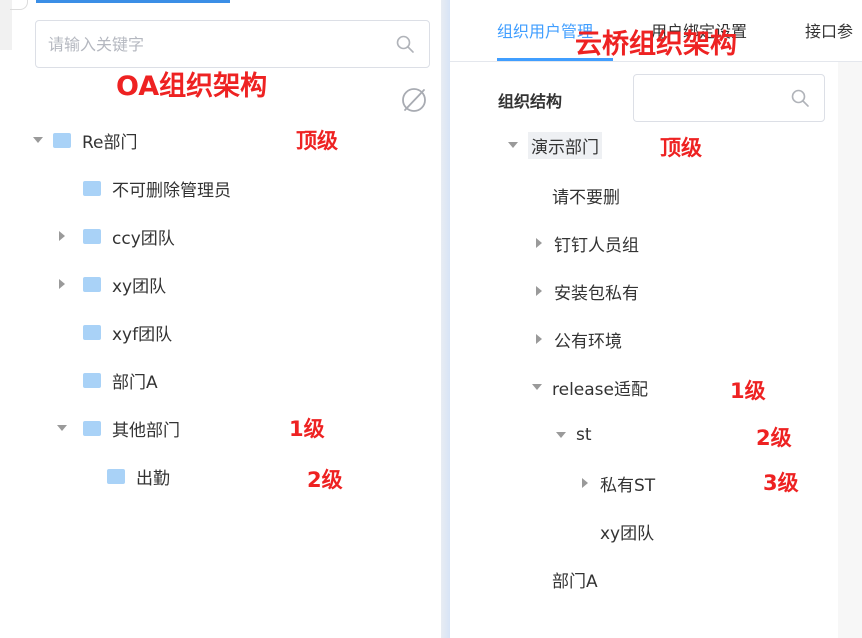  What do you see at coordinates (628, 485) in the screenshot?
I see `tree-node-label: 私有ST` at bounding box center [628, 485].